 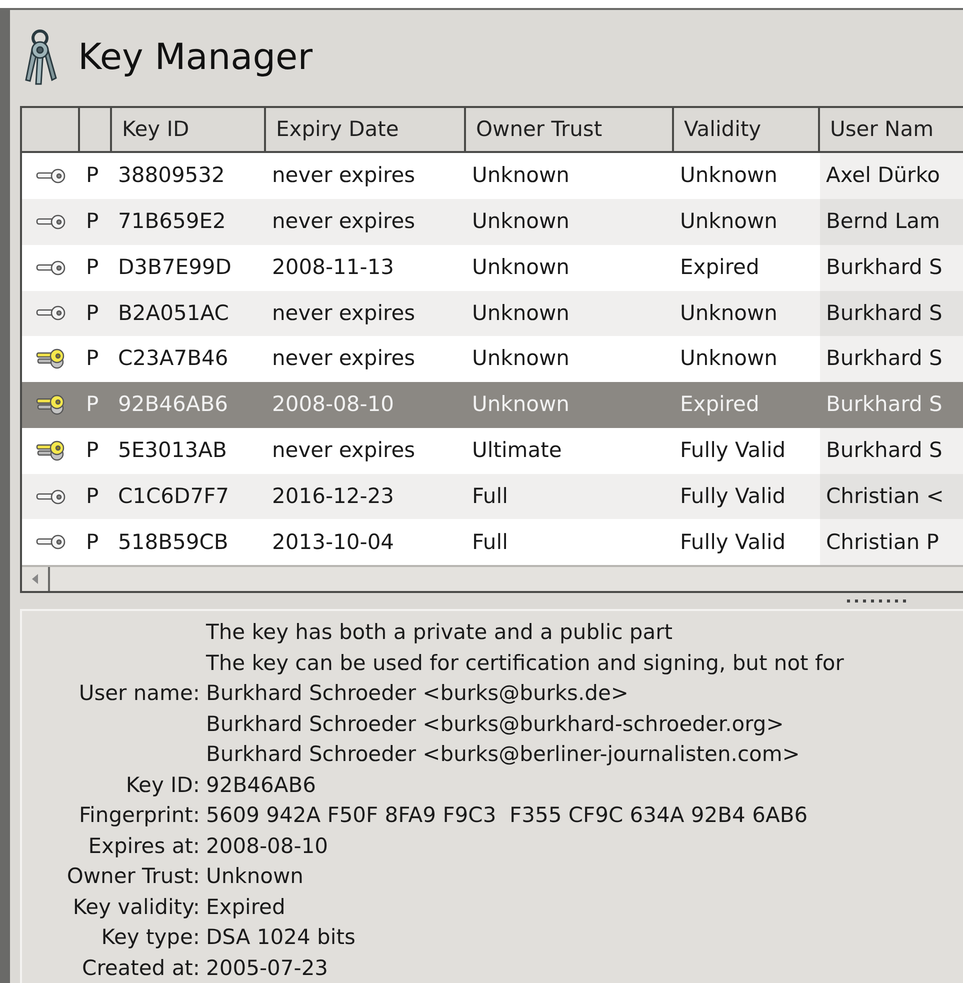 What do you see at coordinates (891, 130) in the screenshot?
I see `column-header: User Nam` at bounding box center [891, 130].